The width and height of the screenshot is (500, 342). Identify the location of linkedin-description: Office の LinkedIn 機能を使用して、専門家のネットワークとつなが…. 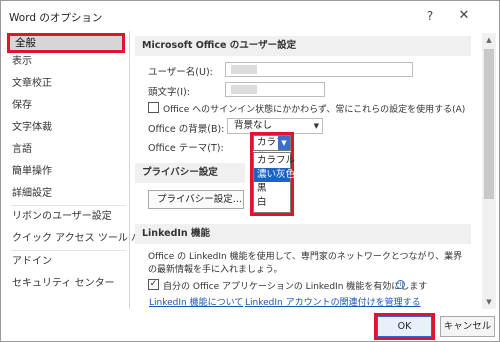
(305, 263).